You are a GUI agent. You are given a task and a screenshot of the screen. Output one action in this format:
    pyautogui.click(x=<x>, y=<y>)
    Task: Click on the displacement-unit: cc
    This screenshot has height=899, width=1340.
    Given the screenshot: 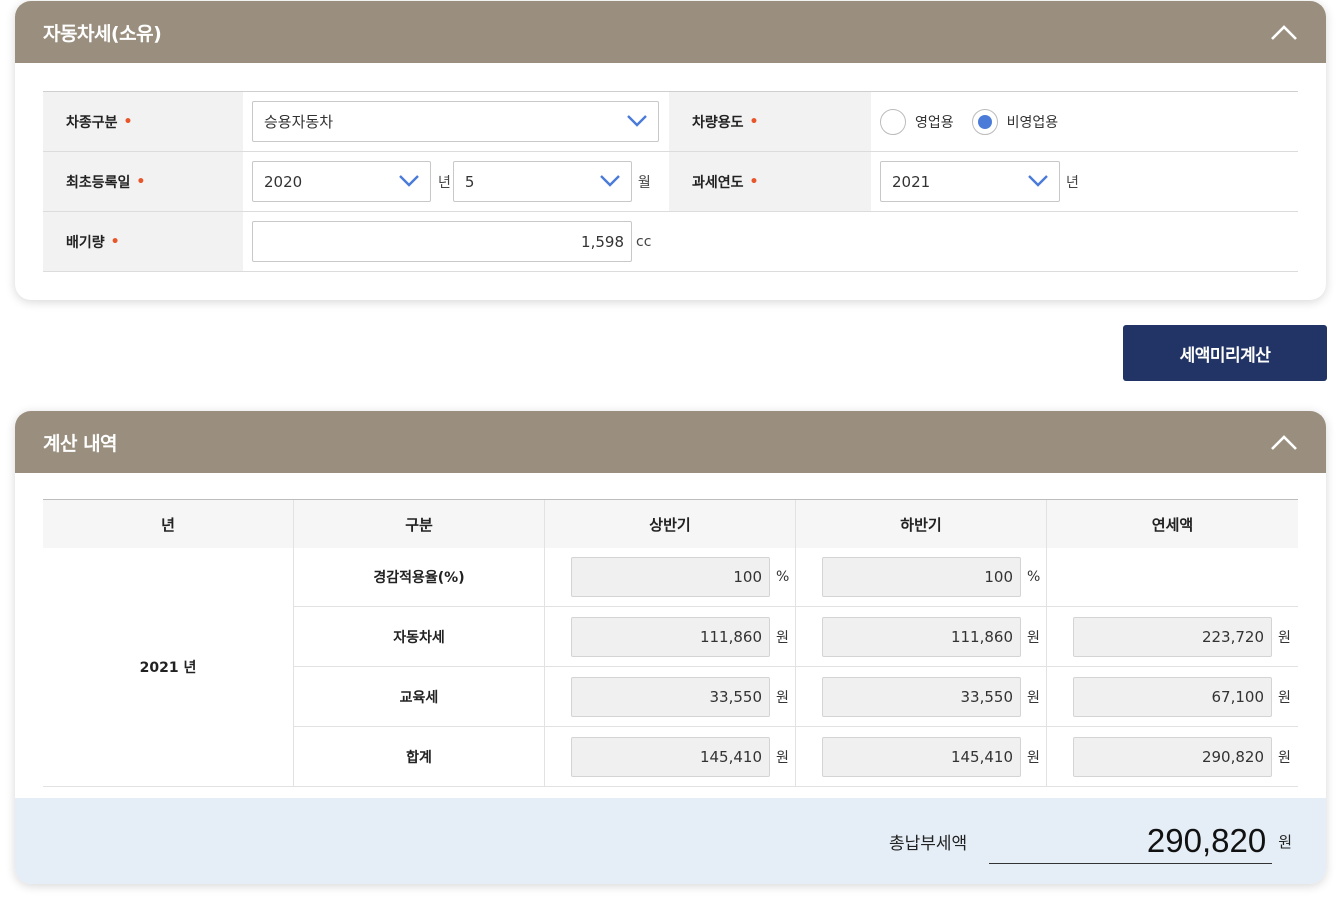 What is the action you would take?
    pyautogui.click(x=644, y=241)
    